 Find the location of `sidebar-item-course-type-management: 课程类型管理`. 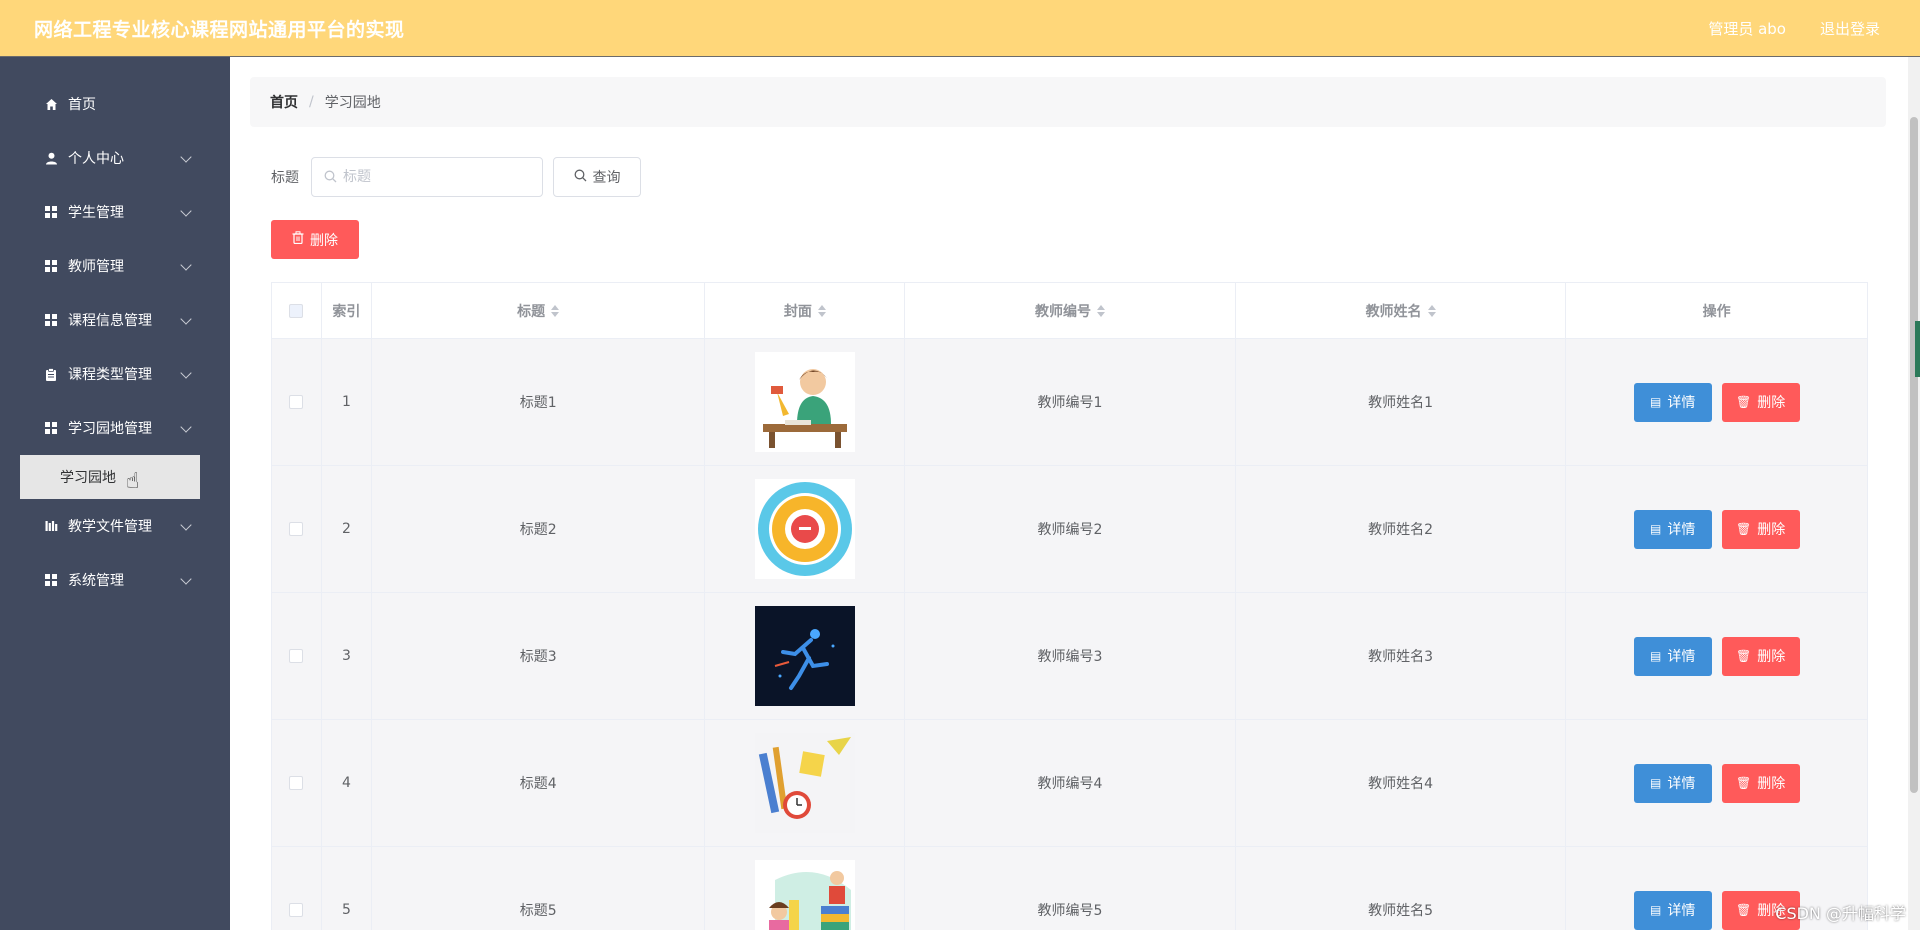

sidebar-item-course-type-management: 课程类型管理 is located at coordinates (115, 374).